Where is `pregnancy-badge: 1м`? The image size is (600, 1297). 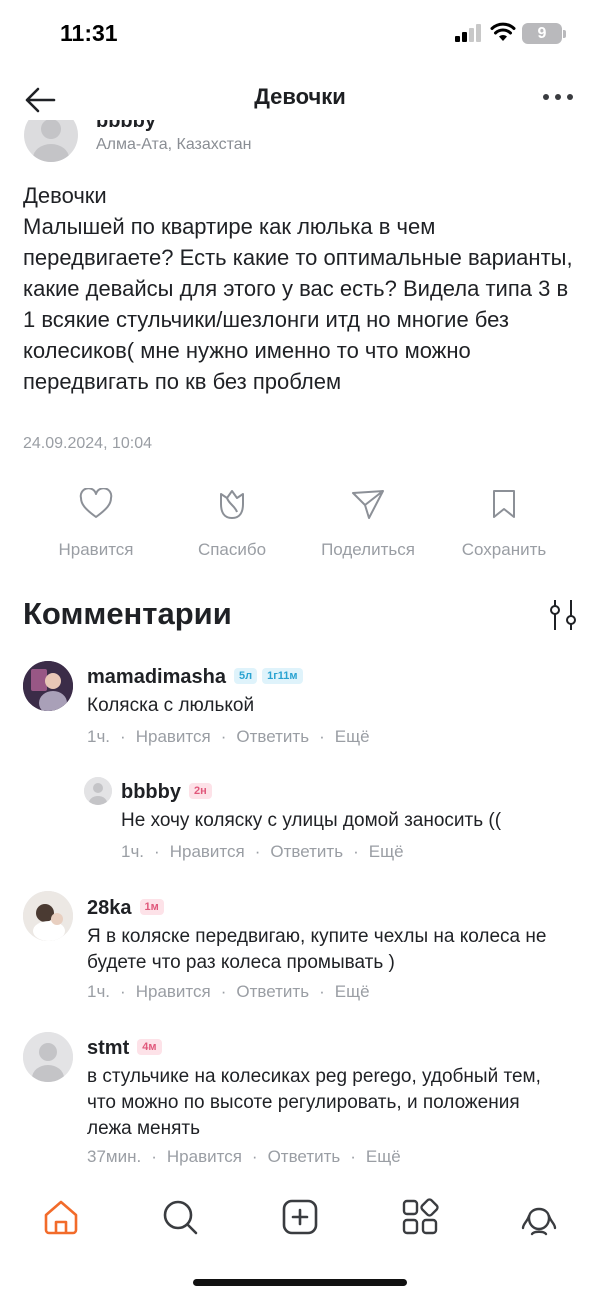 pregnancy-badge: 1м is located at coordinates (151, 906).